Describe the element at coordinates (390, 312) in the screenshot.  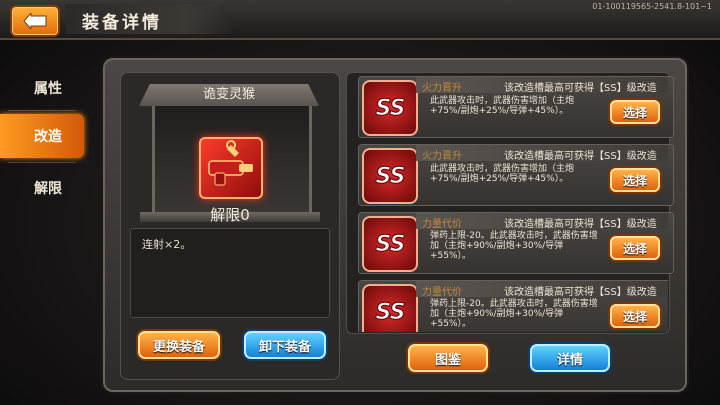
I see `badge-text: SS` at that location.